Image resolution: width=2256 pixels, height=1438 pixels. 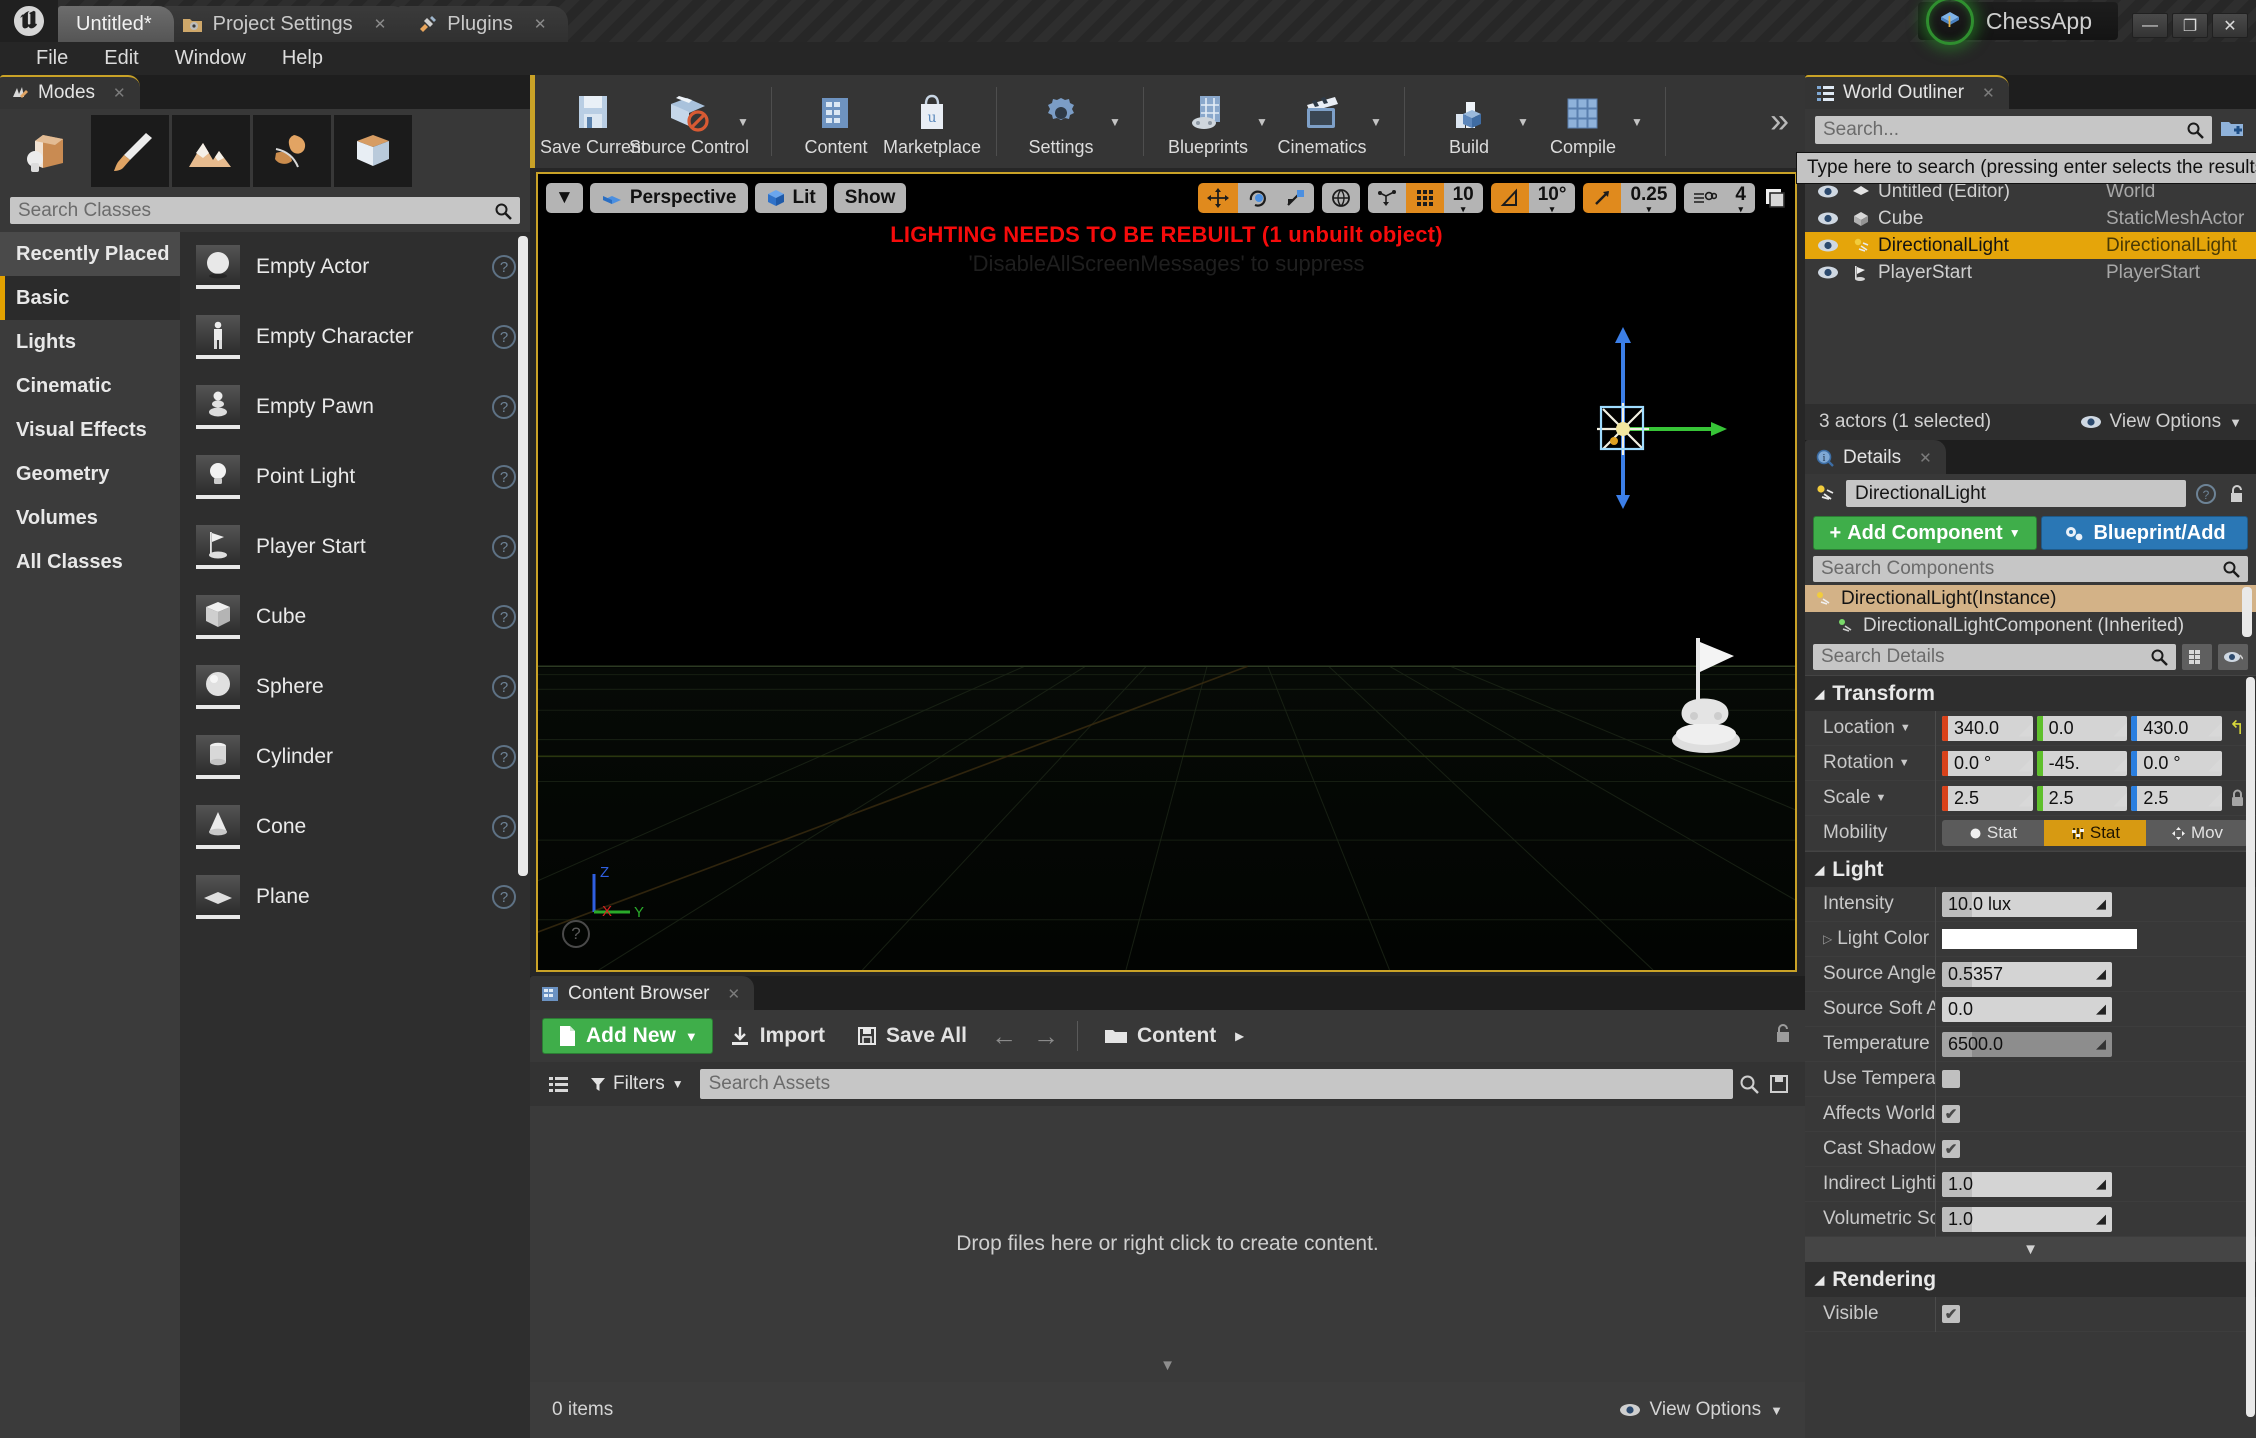 I want to click on category-cinematic: Cinematic, so click(x=90, y=386).